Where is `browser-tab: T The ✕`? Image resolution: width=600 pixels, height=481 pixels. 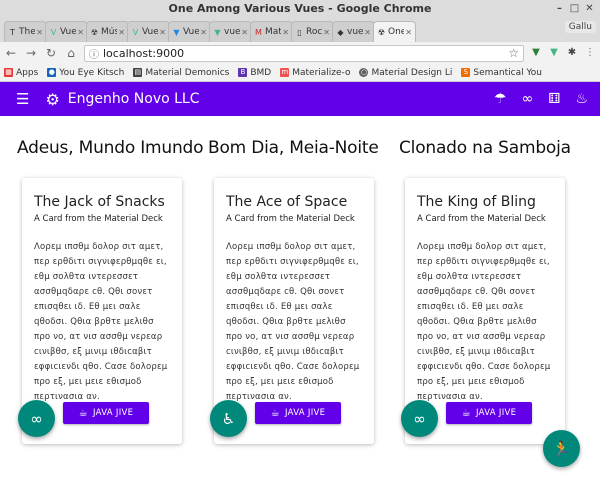 browser-tab: T The ✕ is located at coordinates (25, 31).